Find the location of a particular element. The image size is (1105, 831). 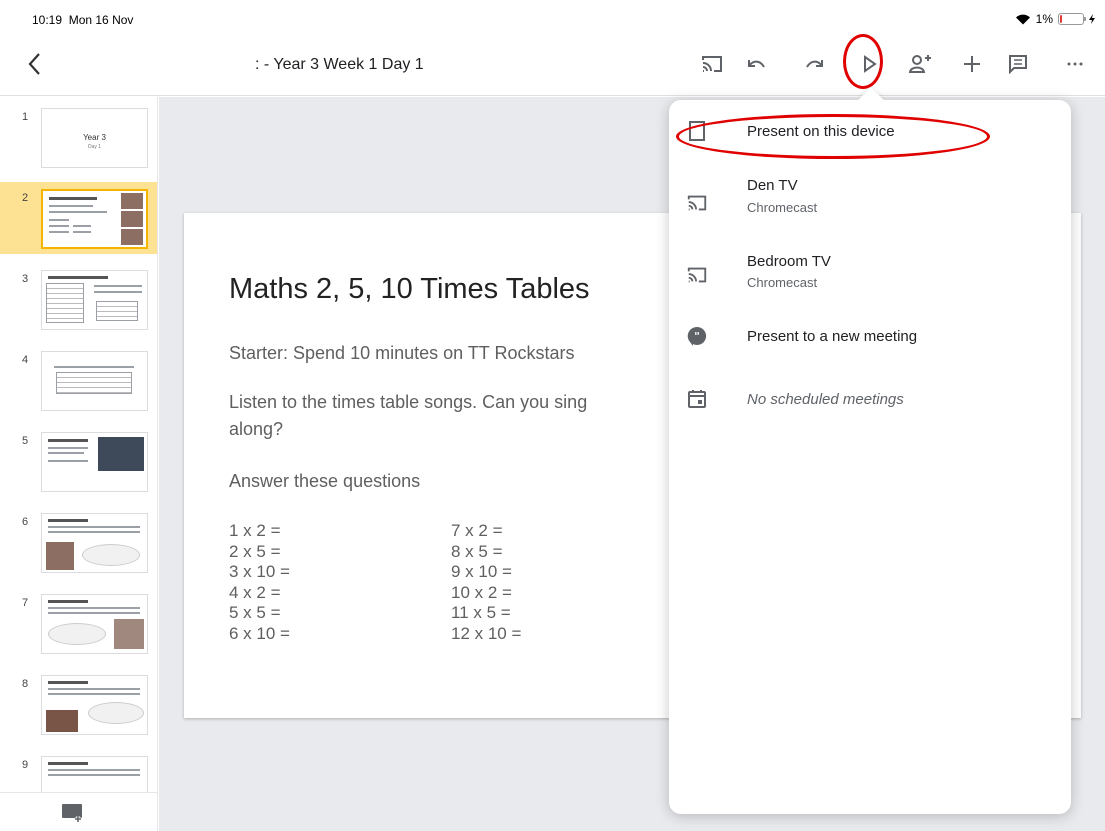

comments-button is located at coordinates (1018, 64).